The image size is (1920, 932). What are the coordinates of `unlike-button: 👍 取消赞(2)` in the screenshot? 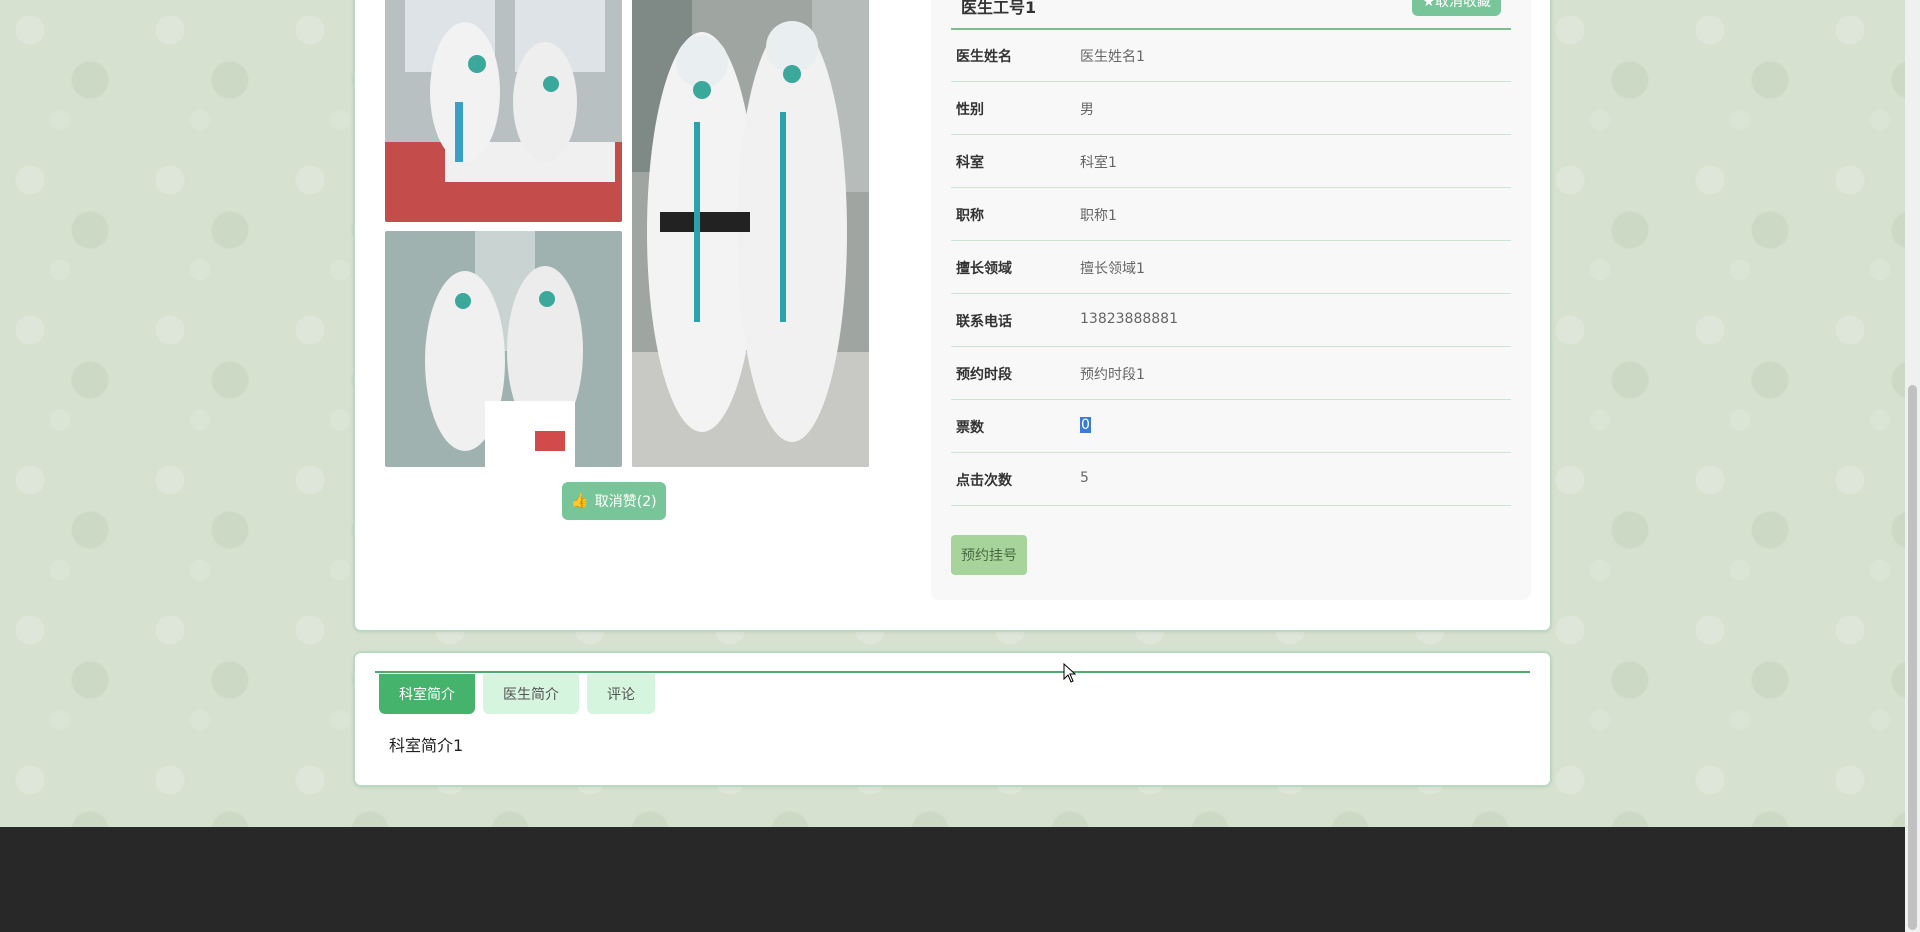 It's located at (614, 501).